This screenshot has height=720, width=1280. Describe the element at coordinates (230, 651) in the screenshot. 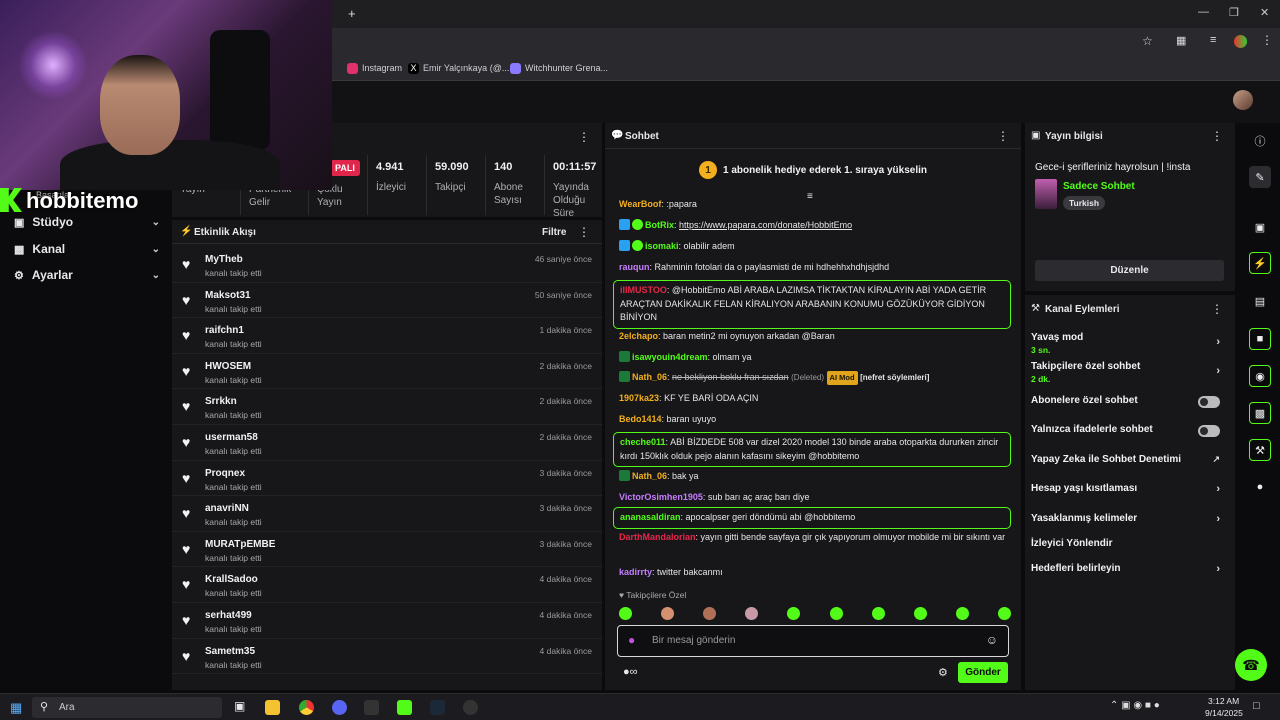

I see `follower-name: Sametm35` at that location.